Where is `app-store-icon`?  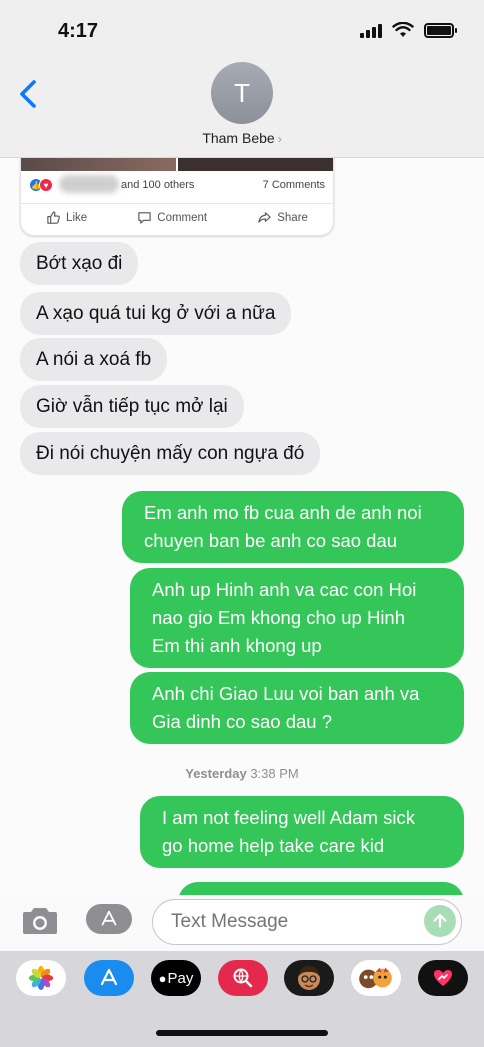
app-store-icon is located at coordinates (109, 978).